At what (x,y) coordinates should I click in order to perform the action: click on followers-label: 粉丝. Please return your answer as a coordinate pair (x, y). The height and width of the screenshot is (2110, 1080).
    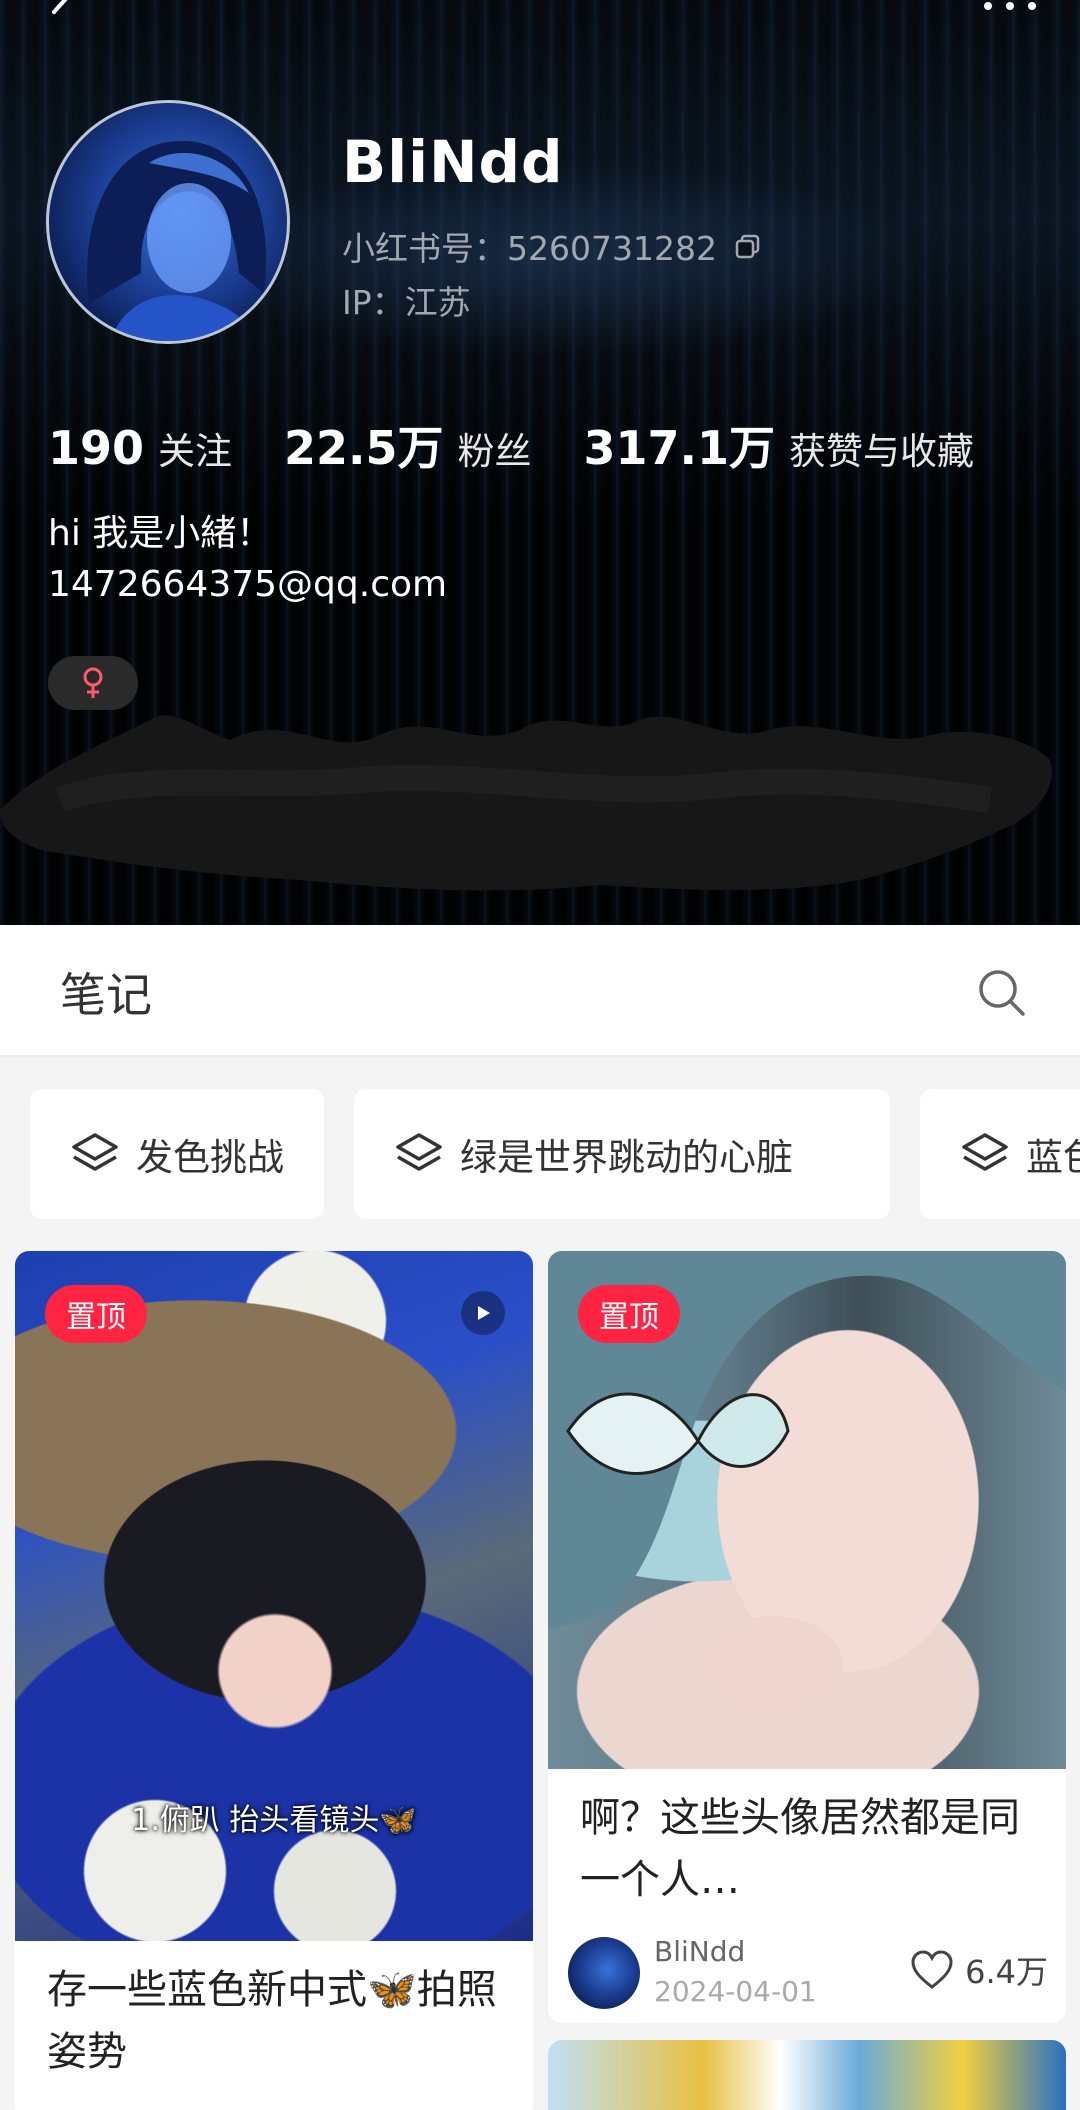
    Looking at the image, I should click on (494, 451).